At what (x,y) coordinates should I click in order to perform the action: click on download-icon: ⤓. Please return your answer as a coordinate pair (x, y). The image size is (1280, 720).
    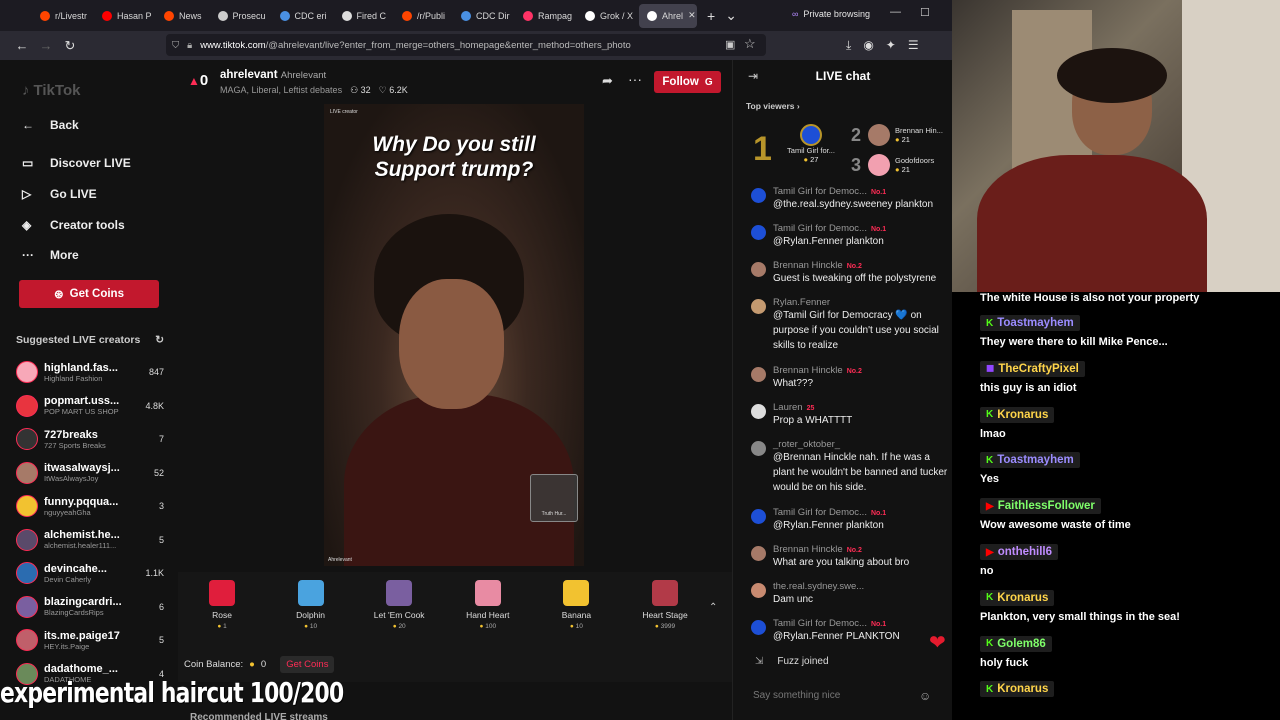
    Looking at the image, I should click on (848, 45).